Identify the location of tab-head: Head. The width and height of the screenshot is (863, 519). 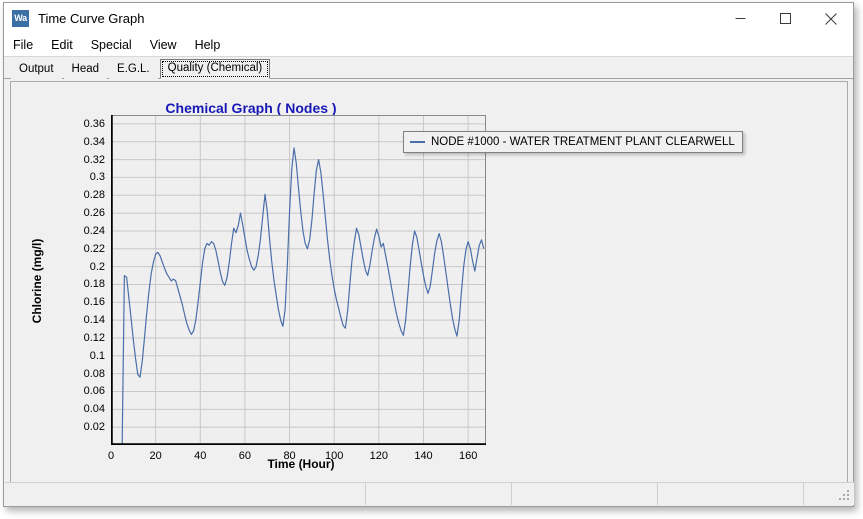
(85, 69).